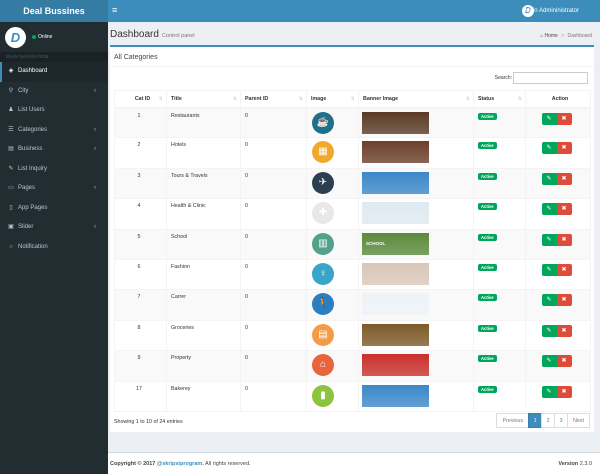 This screenshot has width=600, height=474. I want to click on breadcrumb-home: Home, so click(550, 36).